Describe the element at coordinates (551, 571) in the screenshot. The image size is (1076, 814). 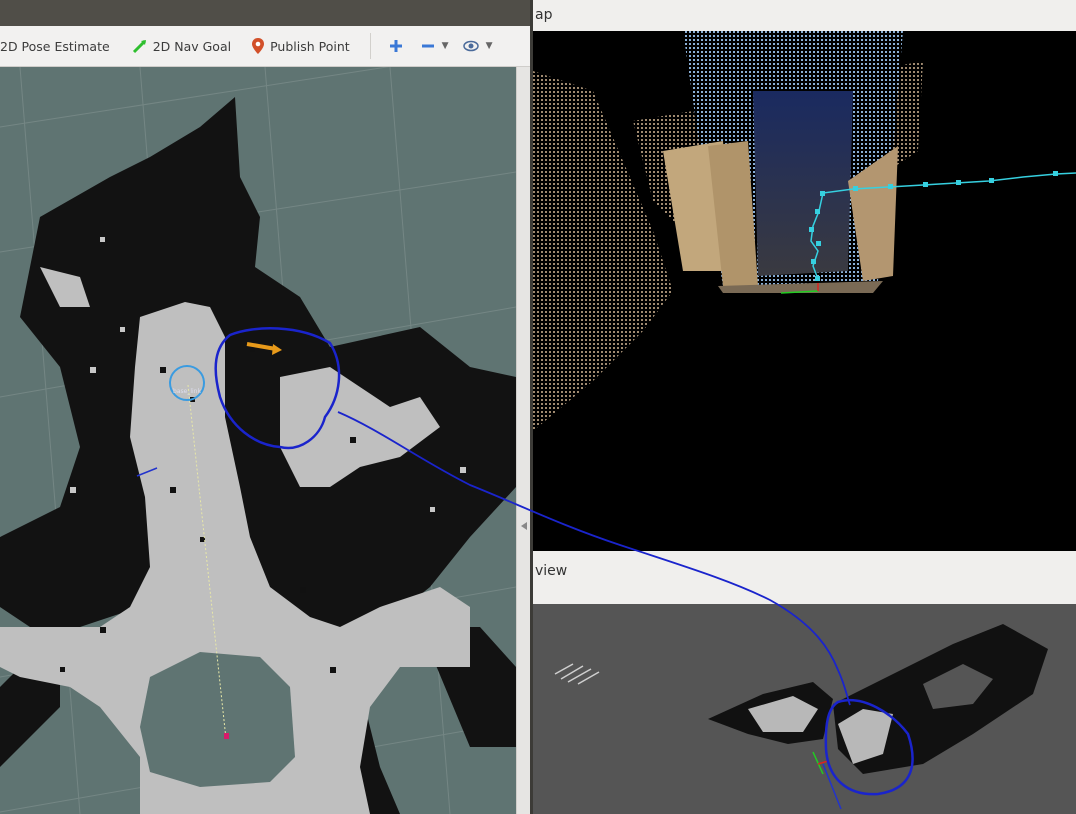
I see `bottom-panel-title-text: view` at that location.